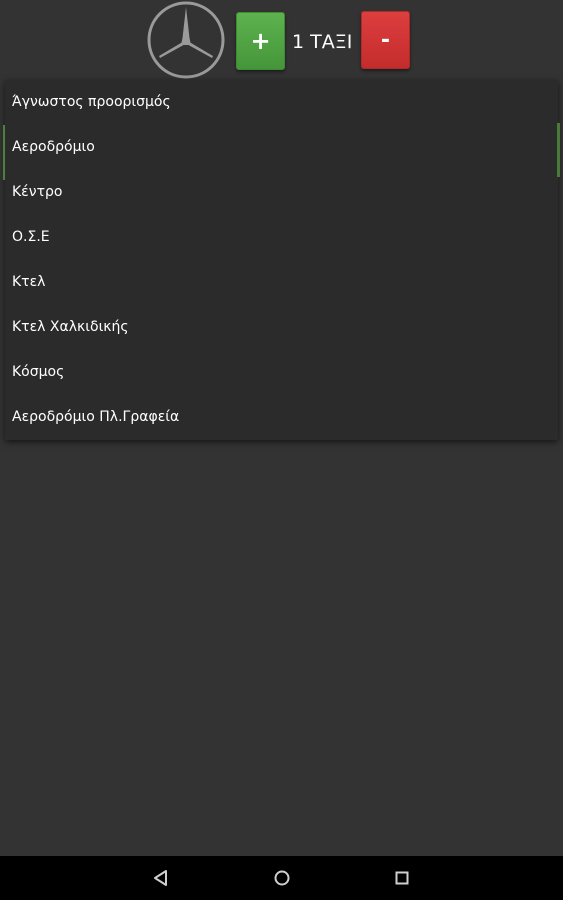 This screenshot has width=563, height=900. What do you see at coordinates (280, 152) in the screenshot?
I see `destination-item-airport: Αεροδρόμιο` at bounding box center [280, 152].